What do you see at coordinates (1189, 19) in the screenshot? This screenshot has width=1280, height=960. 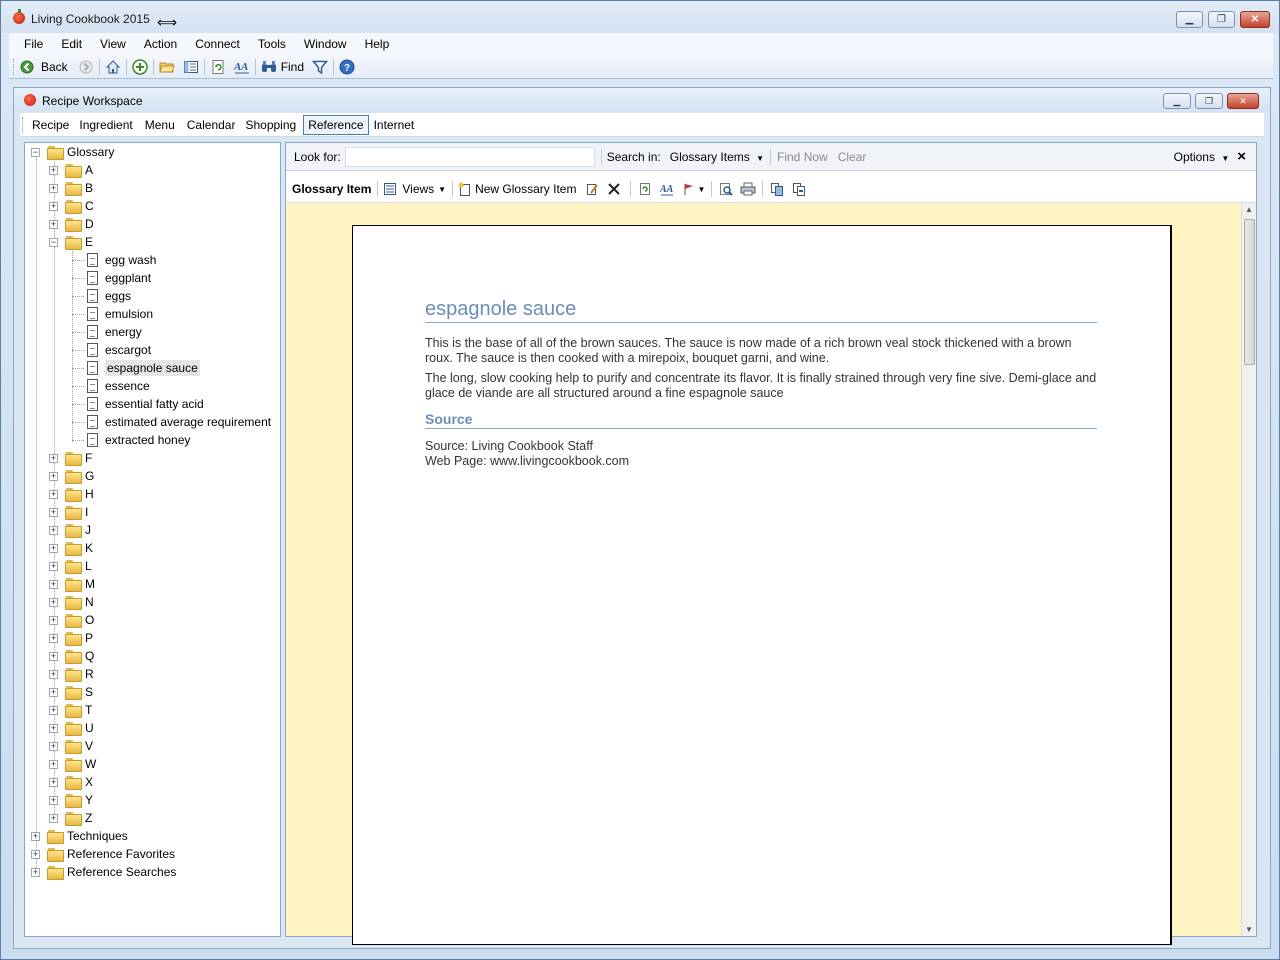 I see `minimize-button: ▁` at bounding box center [1189, 19].